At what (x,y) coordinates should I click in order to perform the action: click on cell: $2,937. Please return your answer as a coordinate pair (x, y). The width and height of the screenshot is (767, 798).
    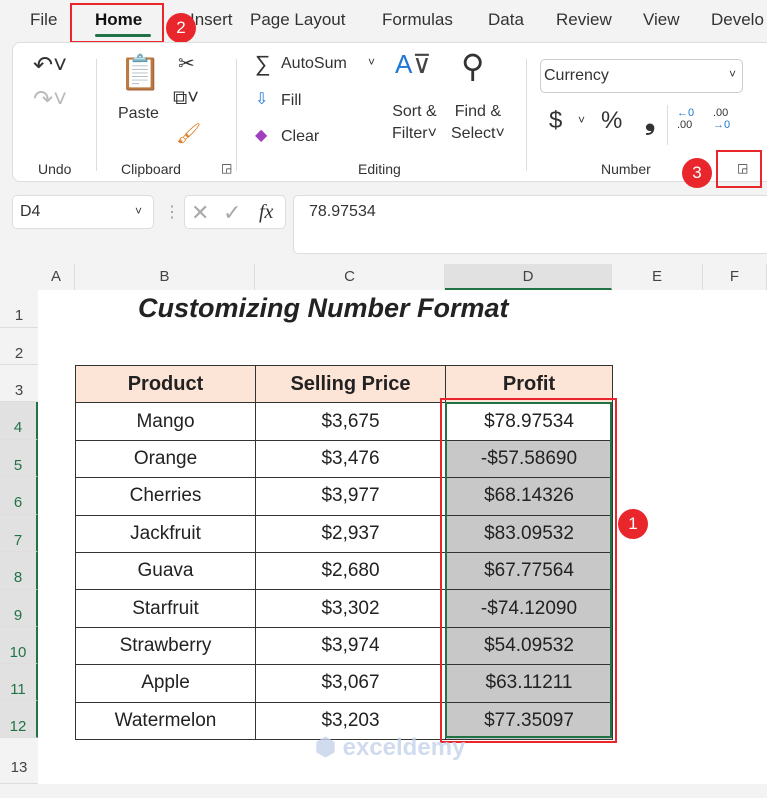
    Looking at the image, I should click on (350, 533).